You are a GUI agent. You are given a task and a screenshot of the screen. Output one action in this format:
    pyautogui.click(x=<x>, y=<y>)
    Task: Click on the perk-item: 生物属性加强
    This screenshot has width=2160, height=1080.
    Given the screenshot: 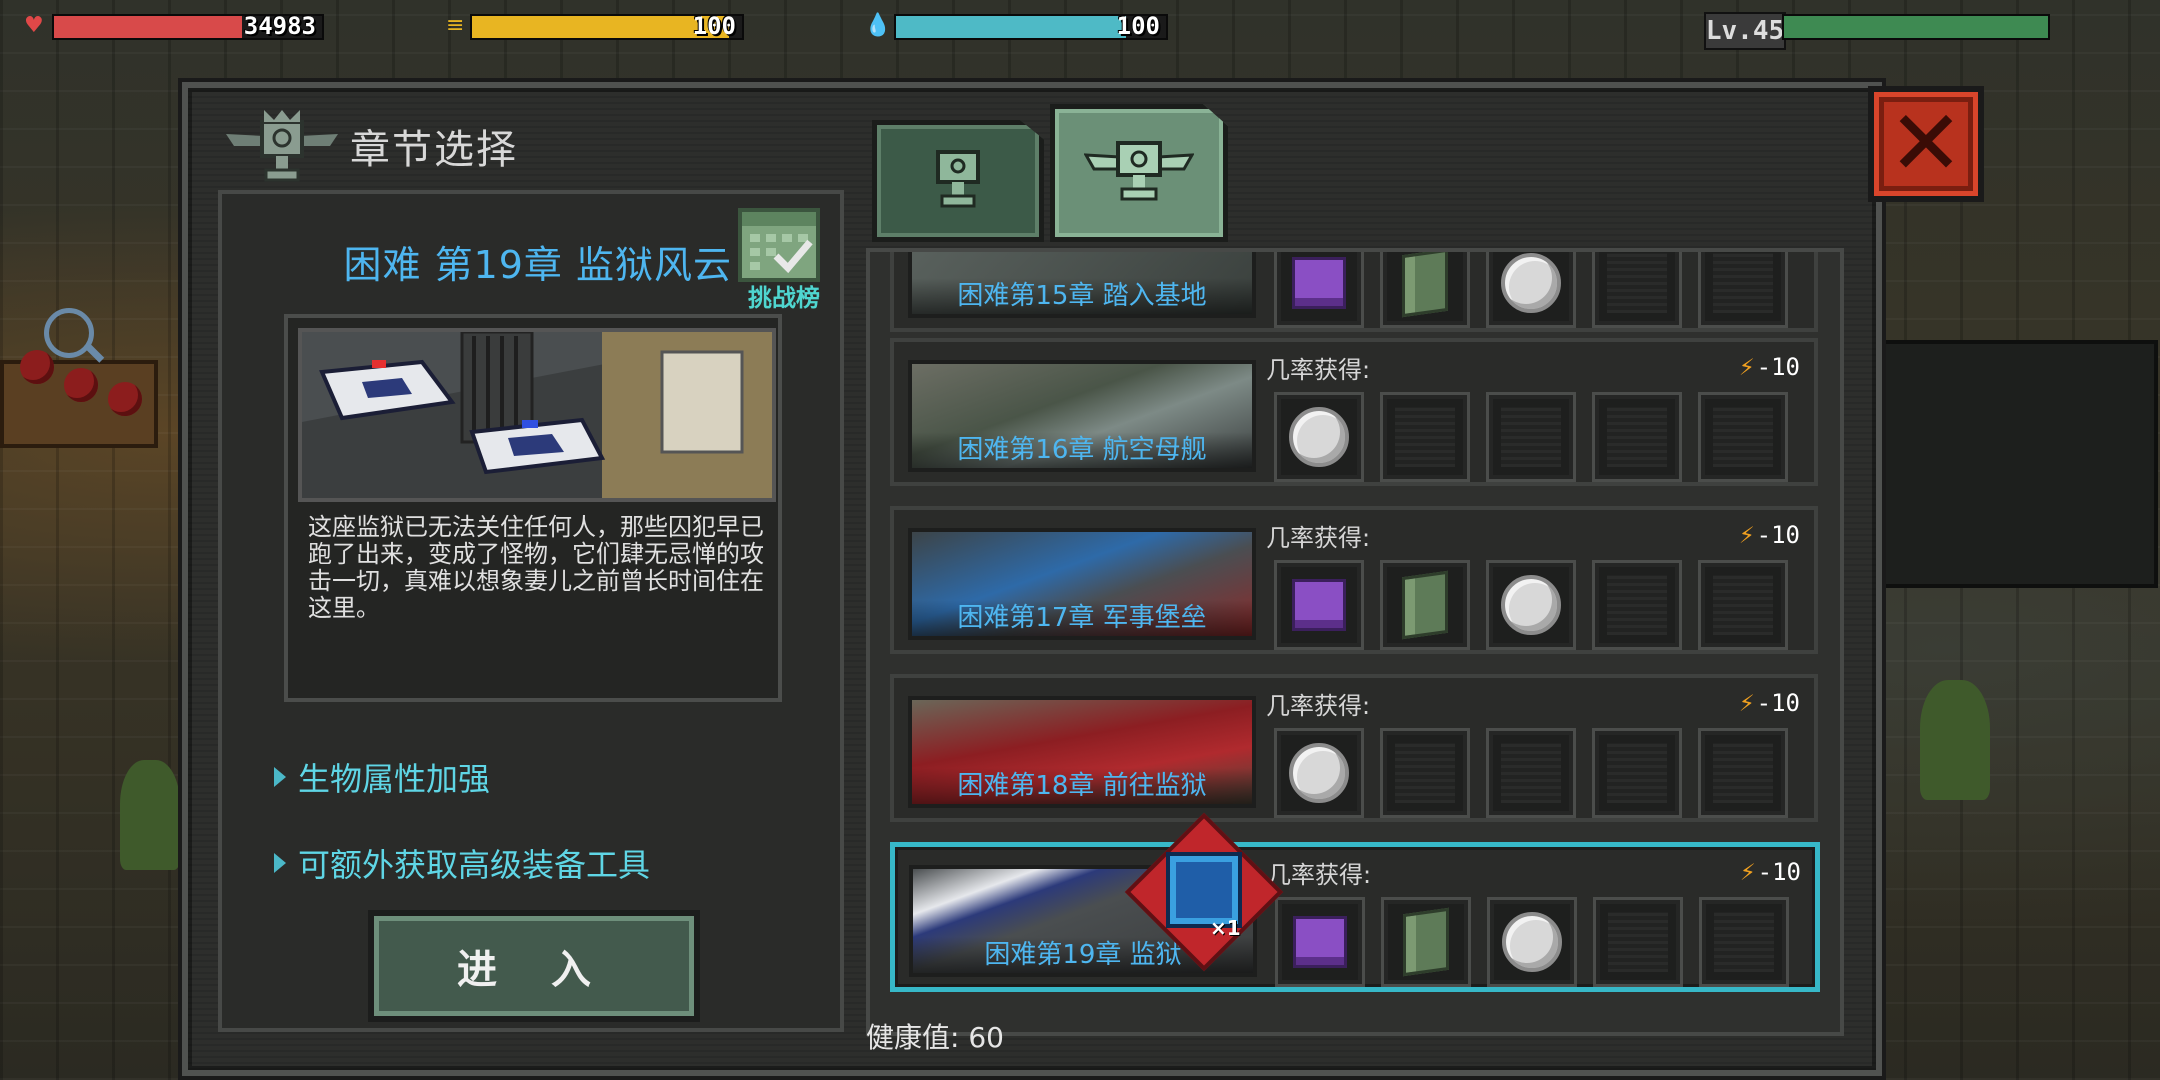 What is the action you would take?
    pyautogui.click(x=382, y=777)
    